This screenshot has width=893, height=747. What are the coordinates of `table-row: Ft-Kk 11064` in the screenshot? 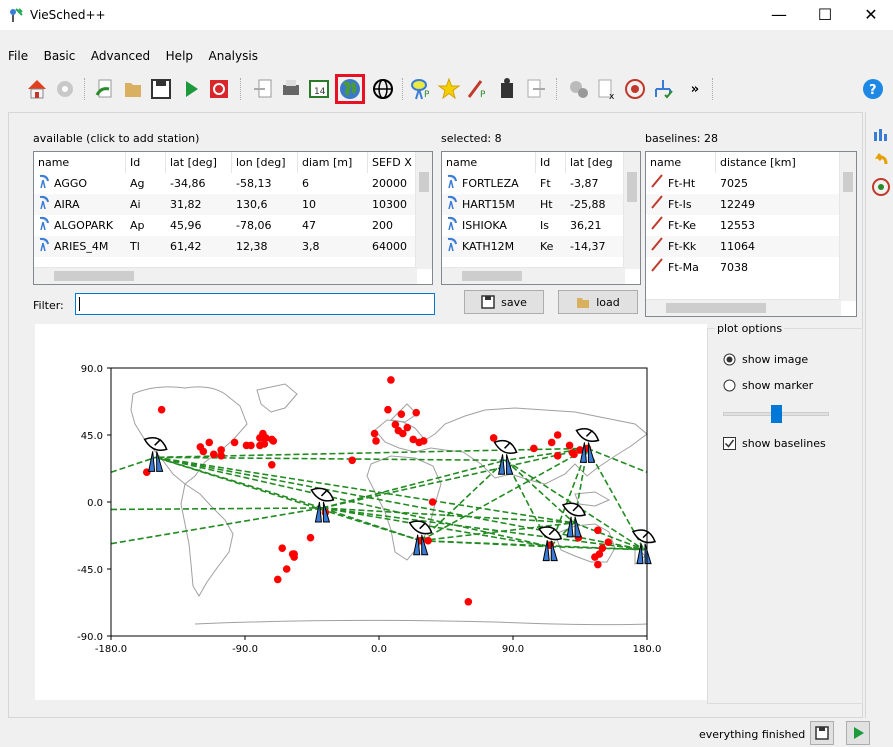 It's located at (751, 246).